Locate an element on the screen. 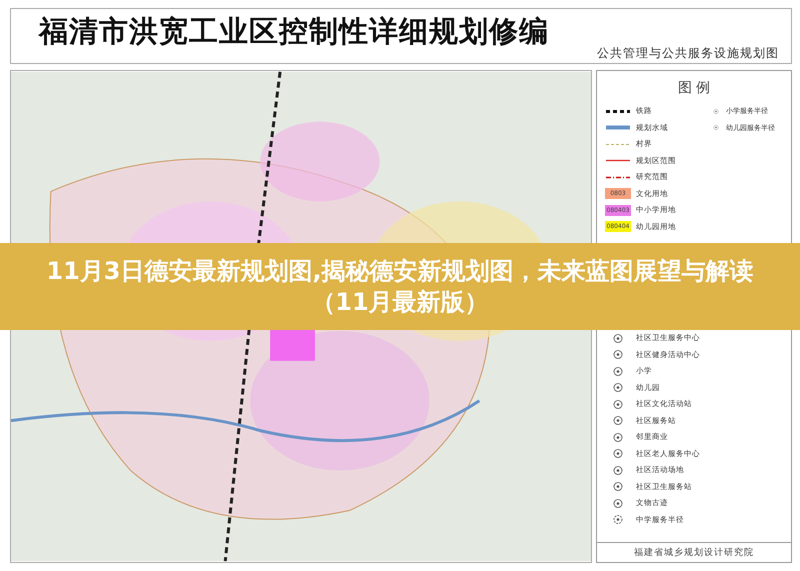 The width and height of the screenshot is (800, 571). map-title: 福清市洪宽工业区控制性详细规划修编 is located at coordinates (294, 31).